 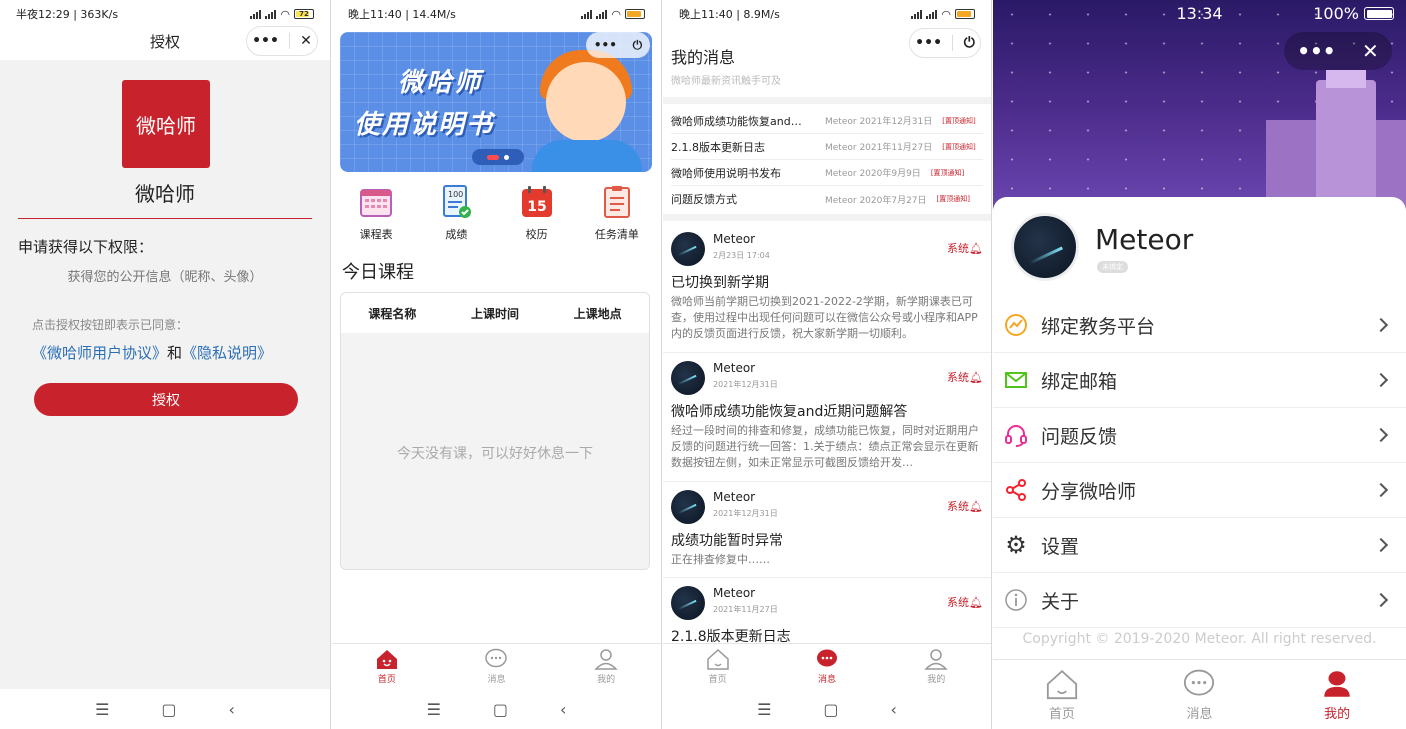 I want to click on app-name: 微哈师, so click(x=165, y=194).